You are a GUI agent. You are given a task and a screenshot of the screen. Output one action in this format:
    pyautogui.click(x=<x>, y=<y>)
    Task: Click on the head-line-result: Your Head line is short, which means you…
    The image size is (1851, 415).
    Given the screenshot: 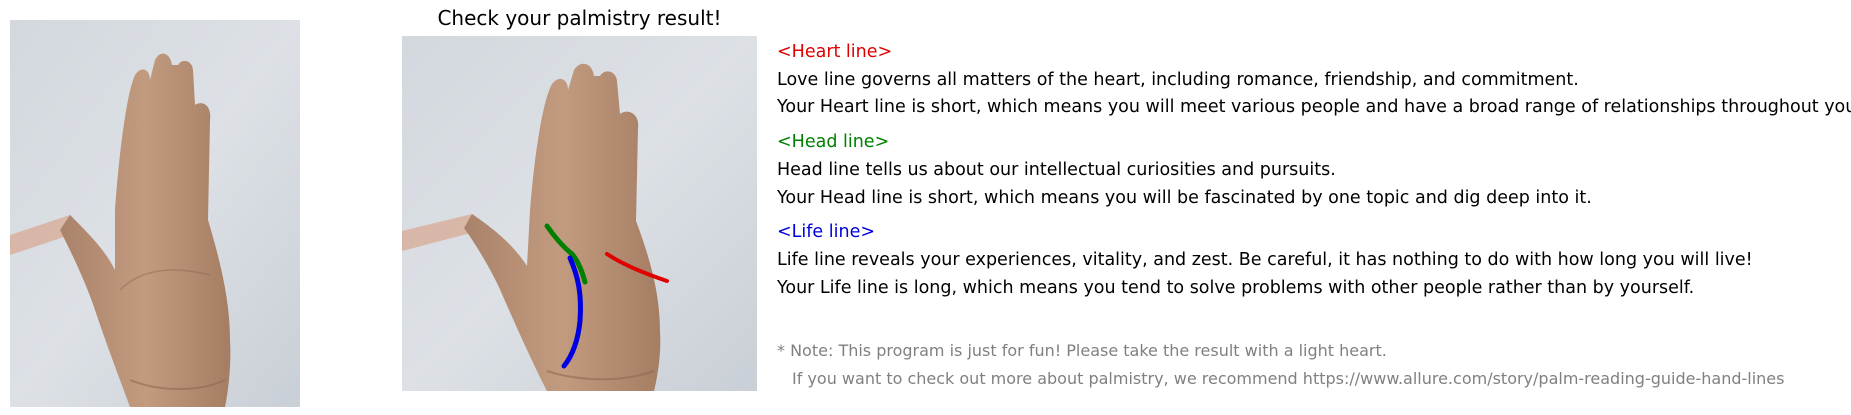 What is the action you would take?
    pyautogui.click(x=1184, y=198)
    